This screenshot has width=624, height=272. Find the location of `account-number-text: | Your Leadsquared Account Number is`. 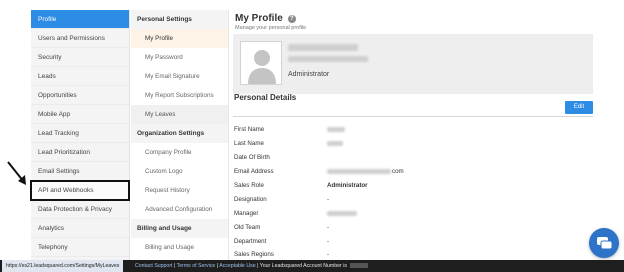

account-number-text: | Your Leadsquared Account Number is is located at coordinates (302, 266).